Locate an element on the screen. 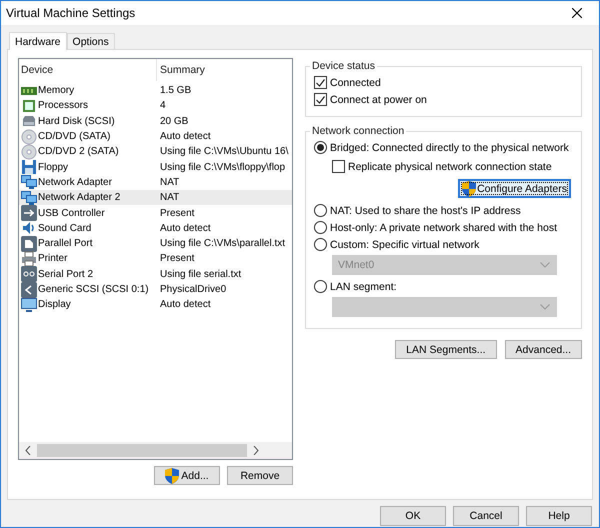  device-row: Display Auto detect is located at coordinates (155, 304).